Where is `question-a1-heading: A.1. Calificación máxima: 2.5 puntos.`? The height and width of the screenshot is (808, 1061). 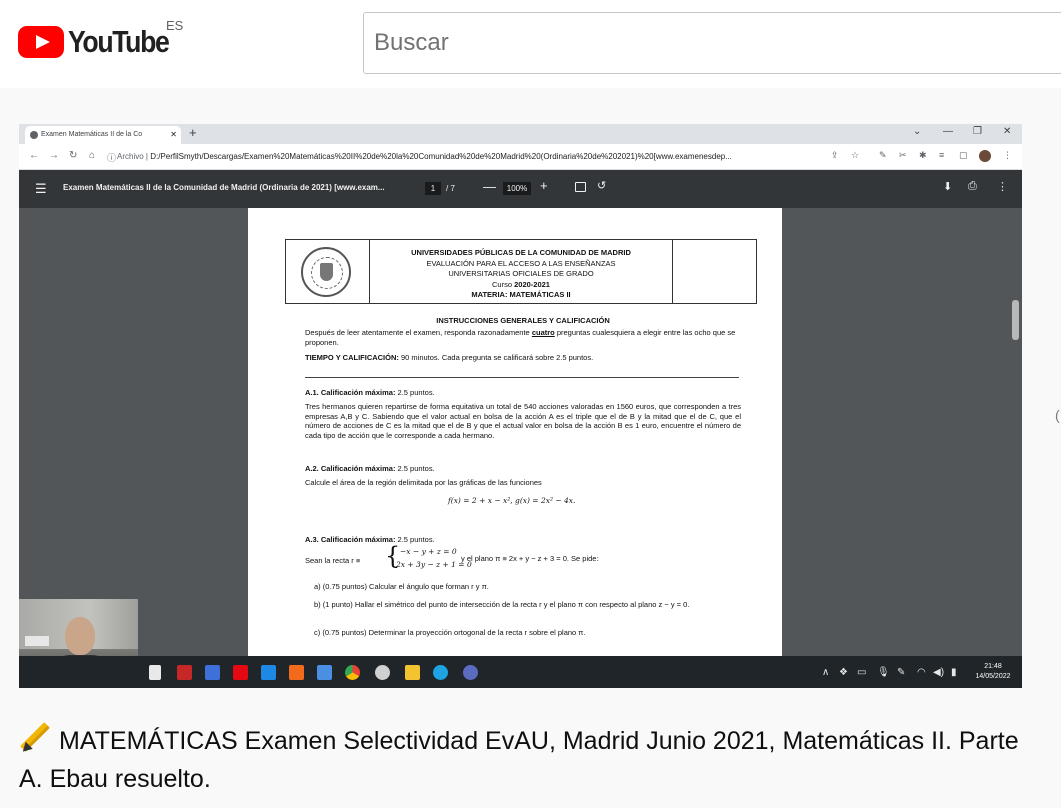 question-a1-heading: A.1. Calificación máxima: 2.5 puntos. is located at coordinates (370, 392).